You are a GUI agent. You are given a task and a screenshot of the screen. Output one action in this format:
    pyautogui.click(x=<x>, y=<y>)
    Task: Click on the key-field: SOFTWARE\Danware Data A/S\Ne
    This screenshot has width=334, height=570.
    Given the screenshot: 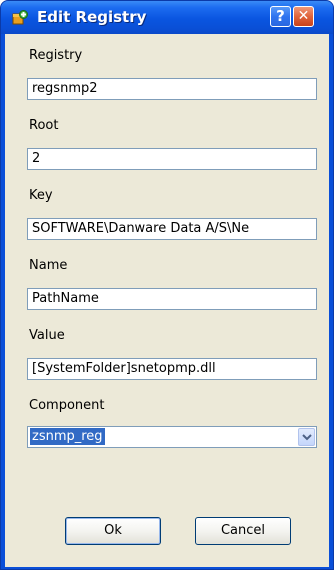 What is the action you would take?
    pyautogui.click(x=172, y=229)
    